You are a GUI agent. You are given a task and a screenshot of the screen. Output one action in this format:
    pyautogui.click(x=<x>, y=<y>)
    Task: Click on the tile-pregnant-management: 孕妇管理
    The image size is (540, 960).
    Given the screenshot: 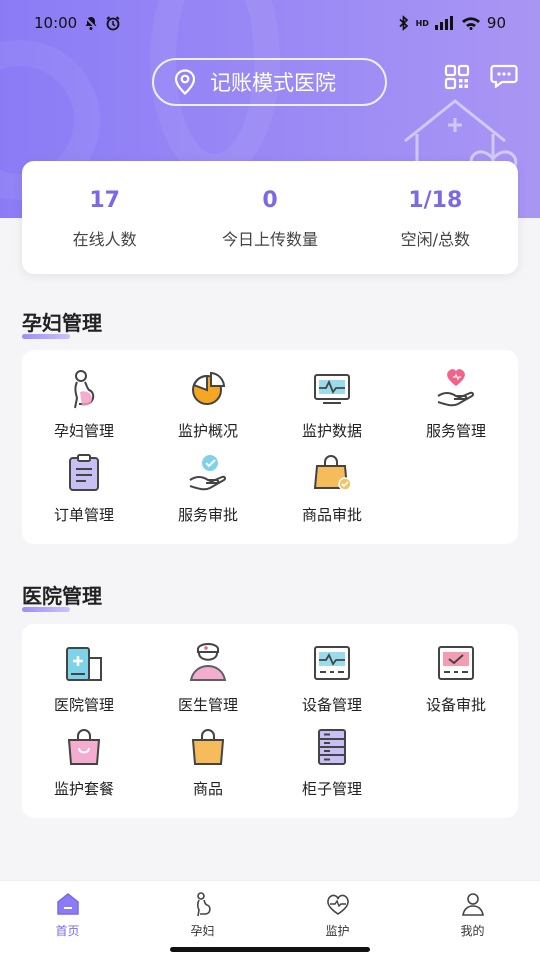 What is the action you would take?
    pyautogui.click(x=84, y=404)
    